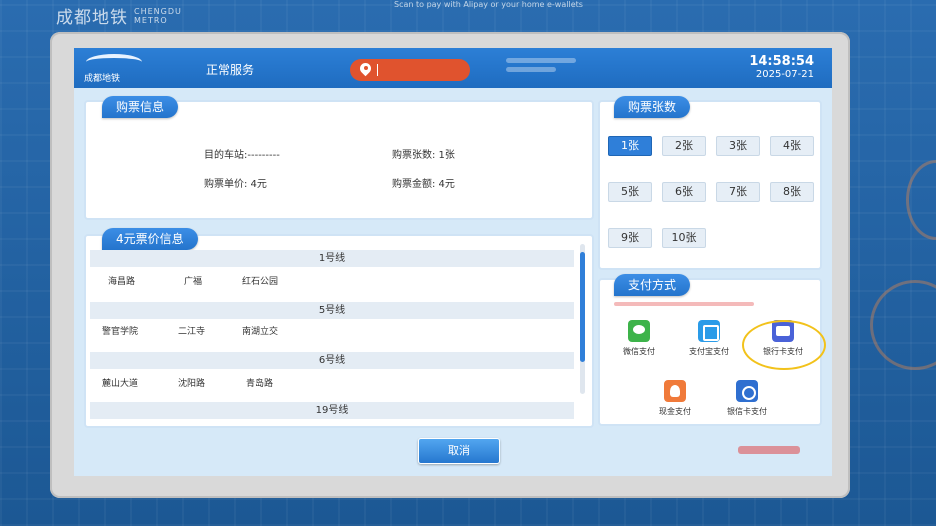 Image resolution: width=936 pixels, height=526 pixels. Describe the element at coordinates (781, 61) in the screenshot. I see `clock-time: 14:58:54` at that location.